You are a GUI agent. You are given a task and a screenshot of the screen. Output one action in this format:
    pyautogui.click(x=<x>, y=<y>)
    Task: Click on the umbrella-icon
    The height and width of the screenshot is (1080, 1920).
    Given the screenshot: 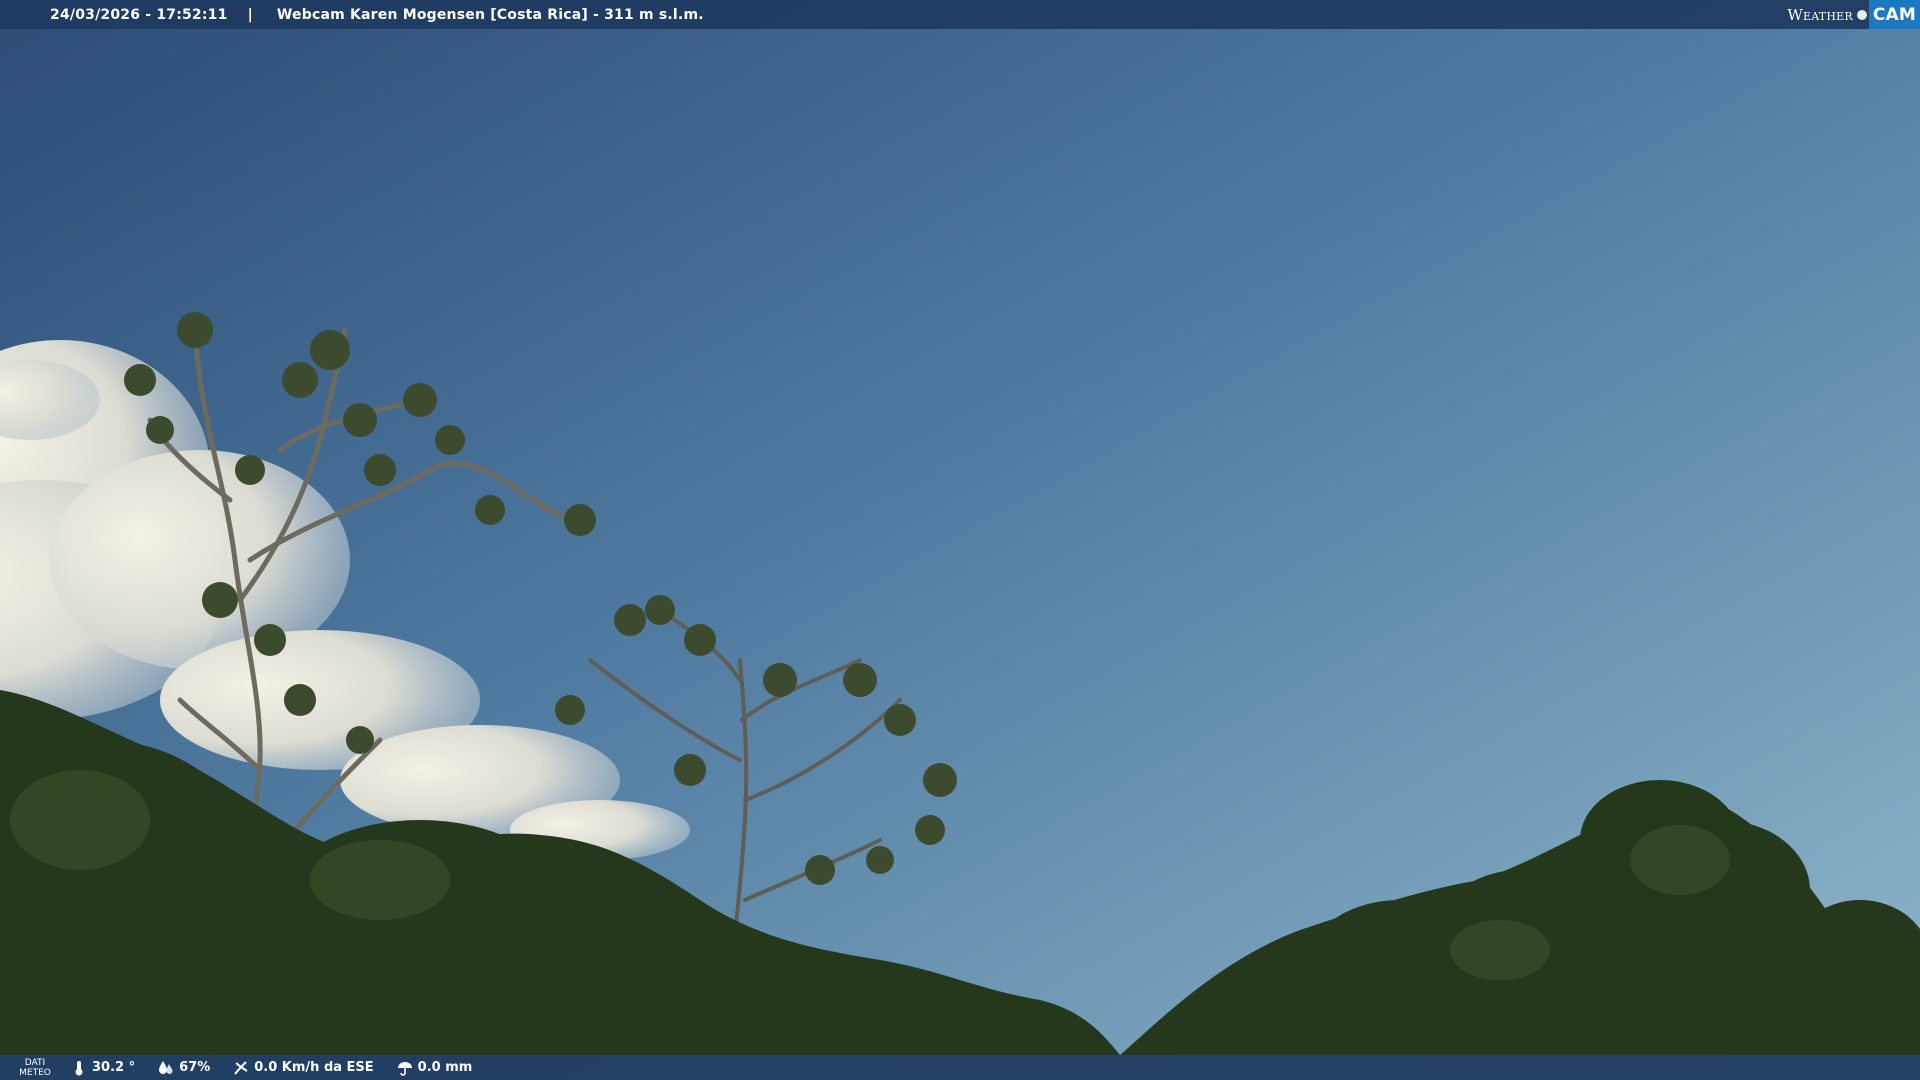 What is the action you would take?
    pyautogui.click(x=404, y=1068)
    